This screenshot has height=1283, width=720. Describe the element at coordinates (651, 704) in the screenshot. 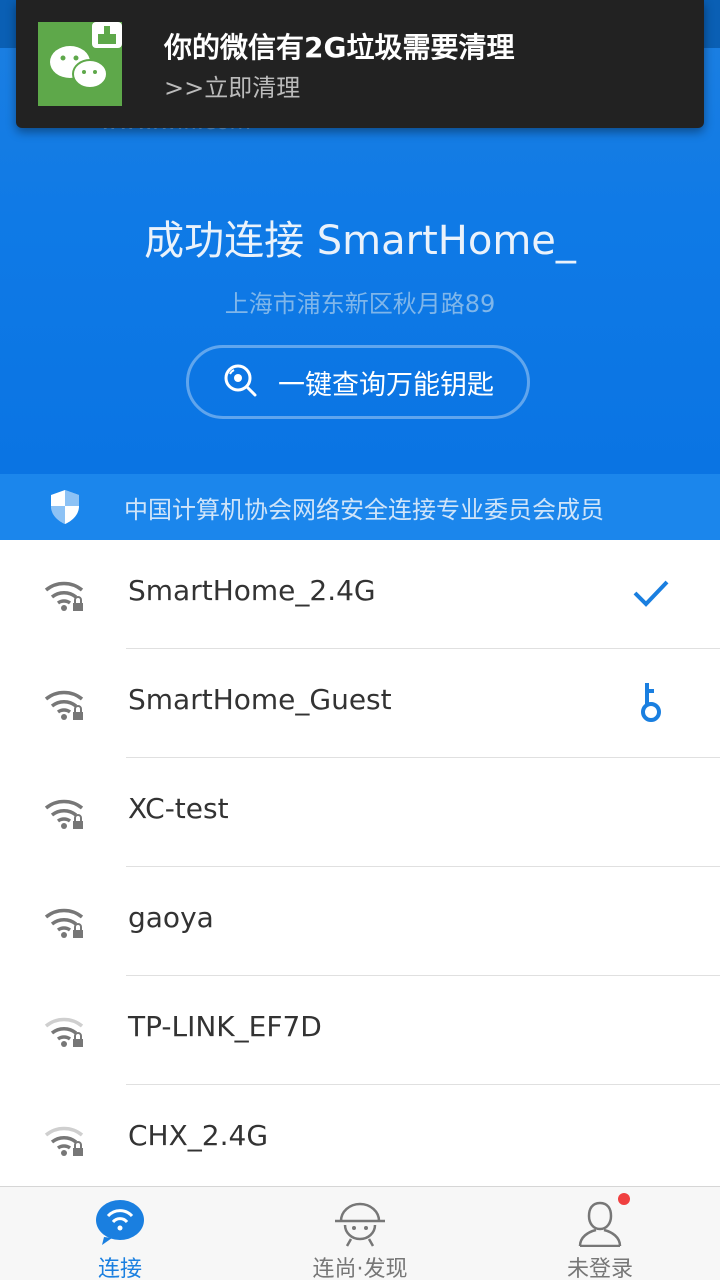

I see `key-icon` at that location.